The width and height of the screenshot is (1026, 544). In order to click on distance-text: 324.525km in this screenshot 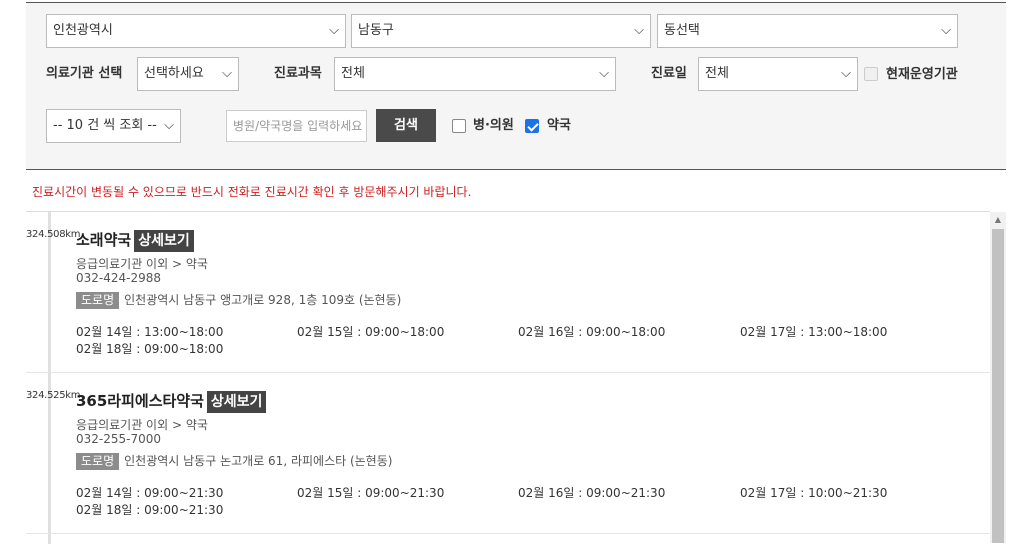, I will do `click(53, 395)`.